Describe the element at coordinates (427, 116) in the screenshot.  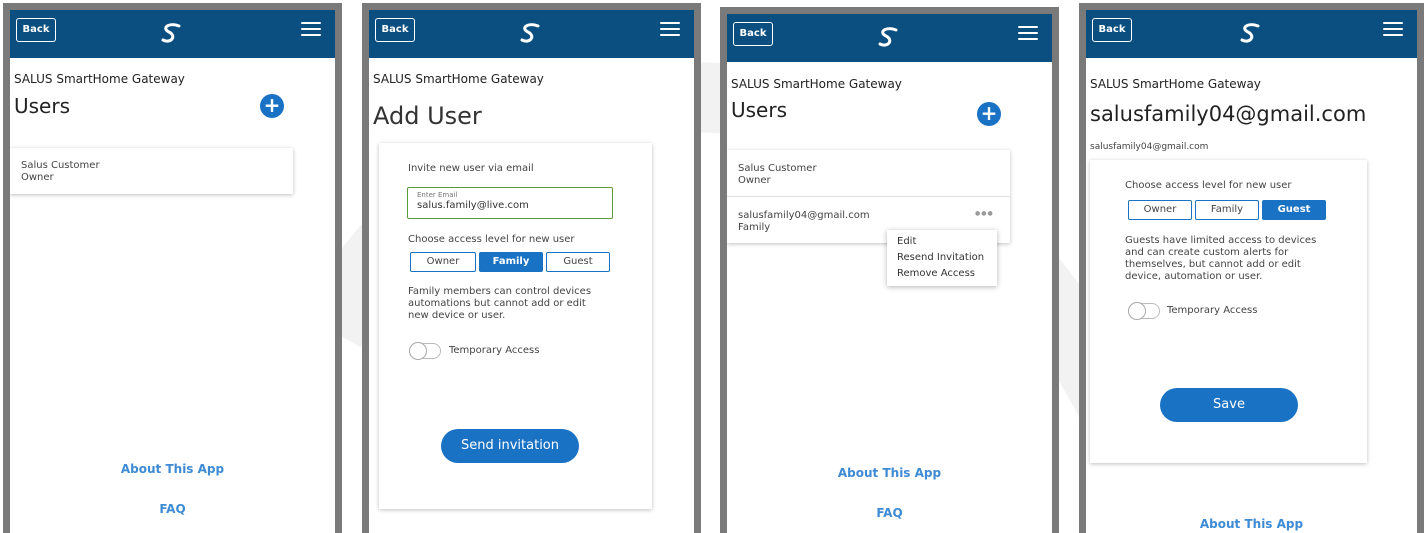
I see `page-title: Add User` at that location.